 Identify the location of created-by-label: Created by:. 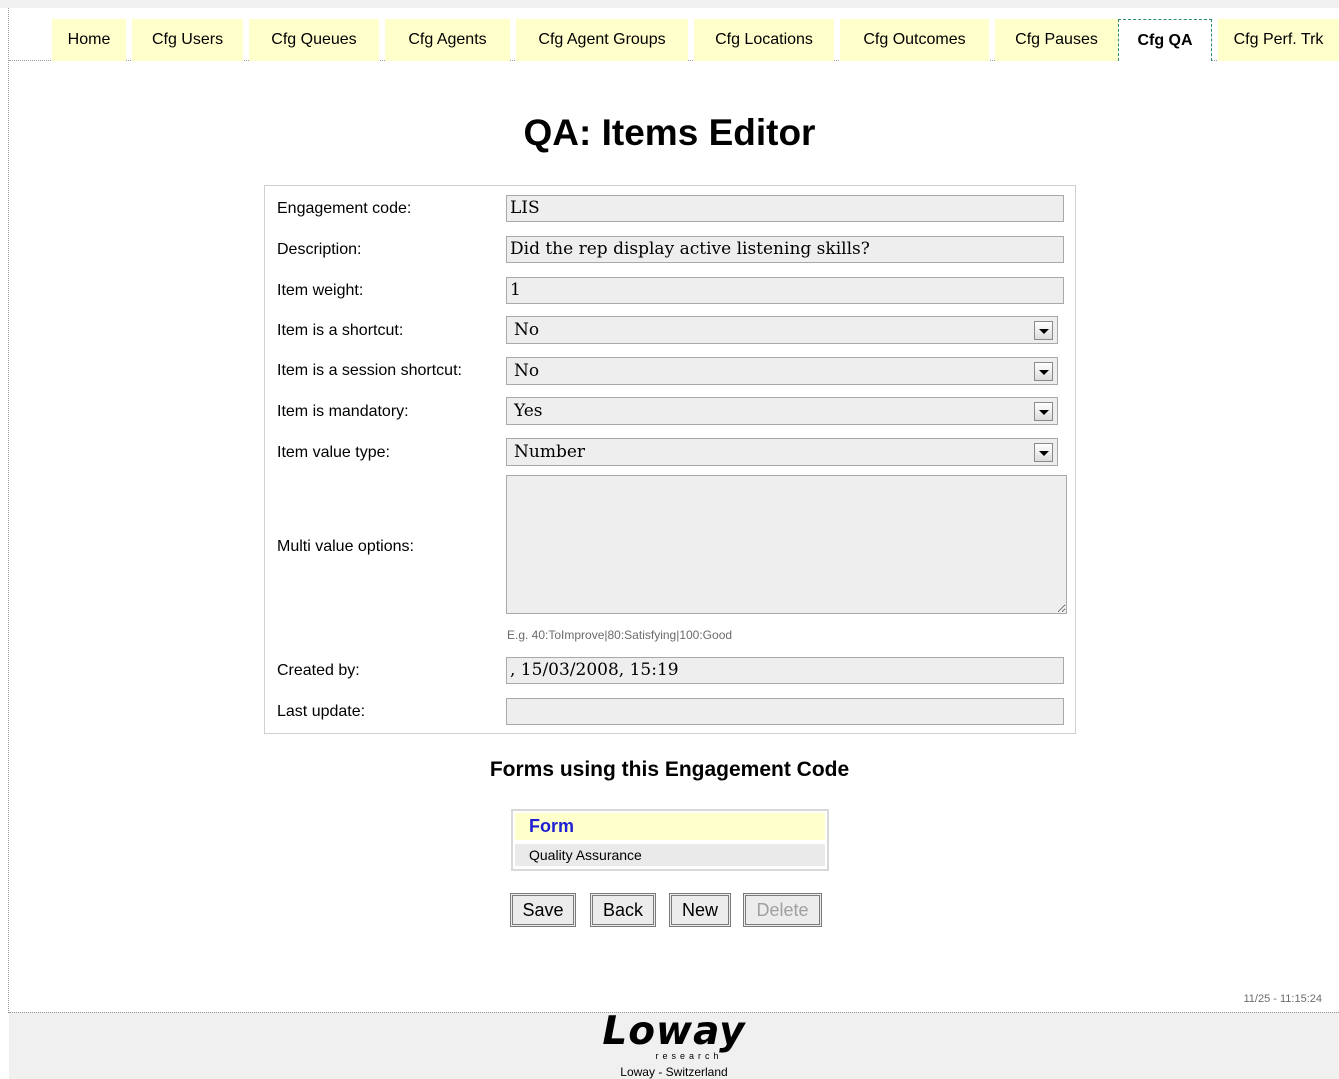
(318, 670).